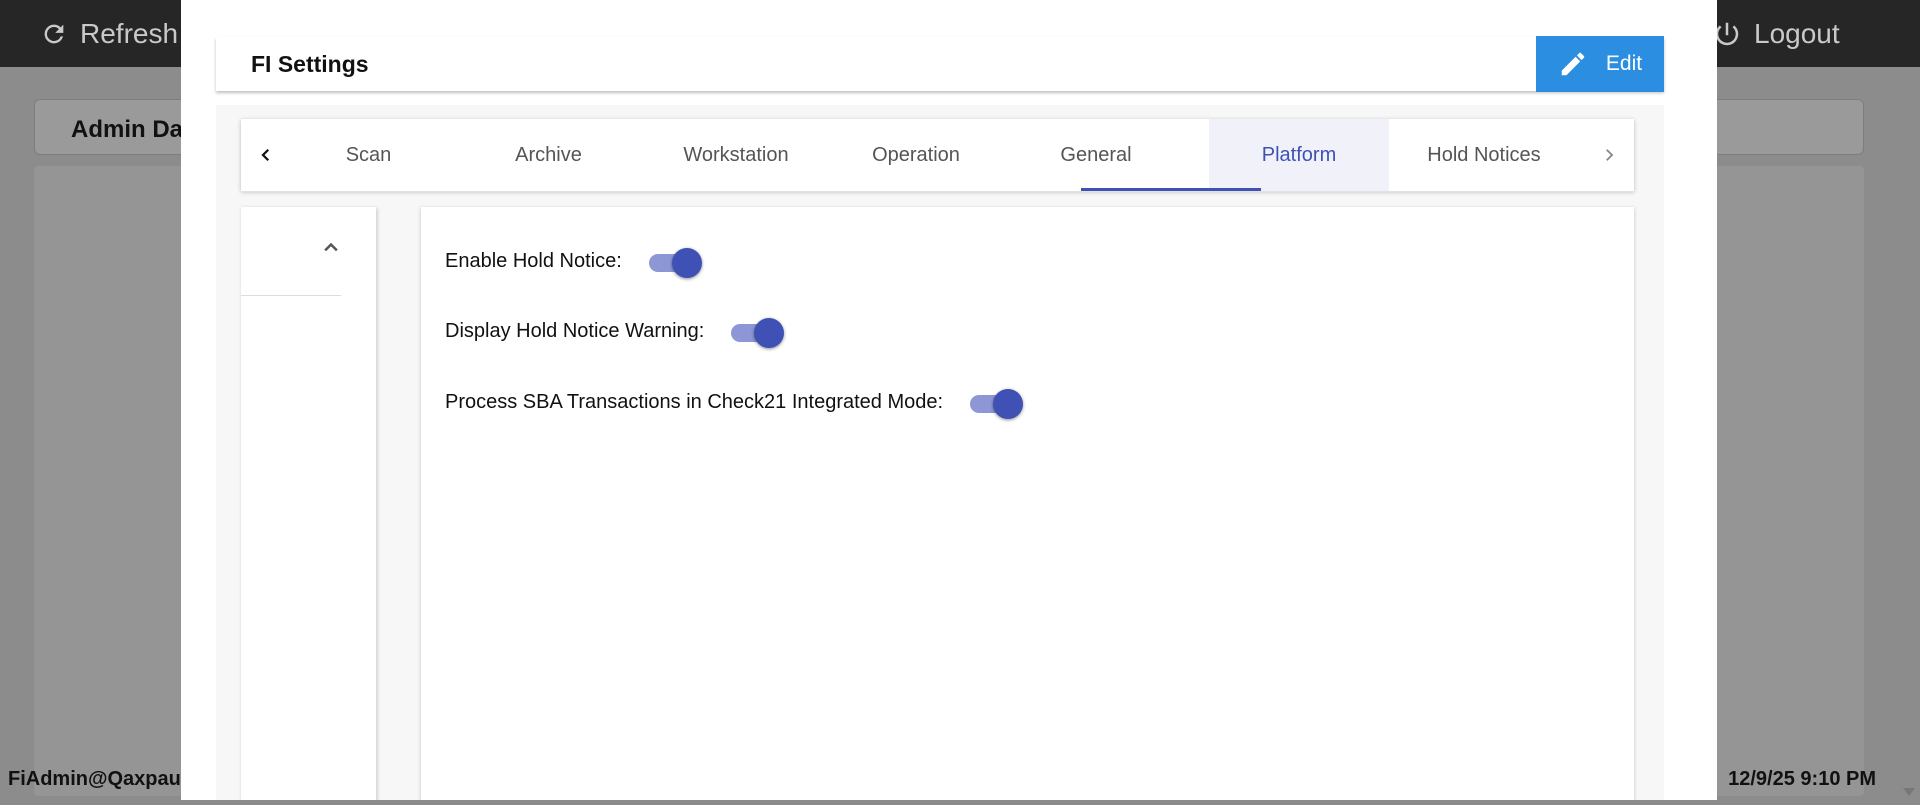 The image size is (1920, 805). I want to click on chevron-right-icon, so click(1610, 155).